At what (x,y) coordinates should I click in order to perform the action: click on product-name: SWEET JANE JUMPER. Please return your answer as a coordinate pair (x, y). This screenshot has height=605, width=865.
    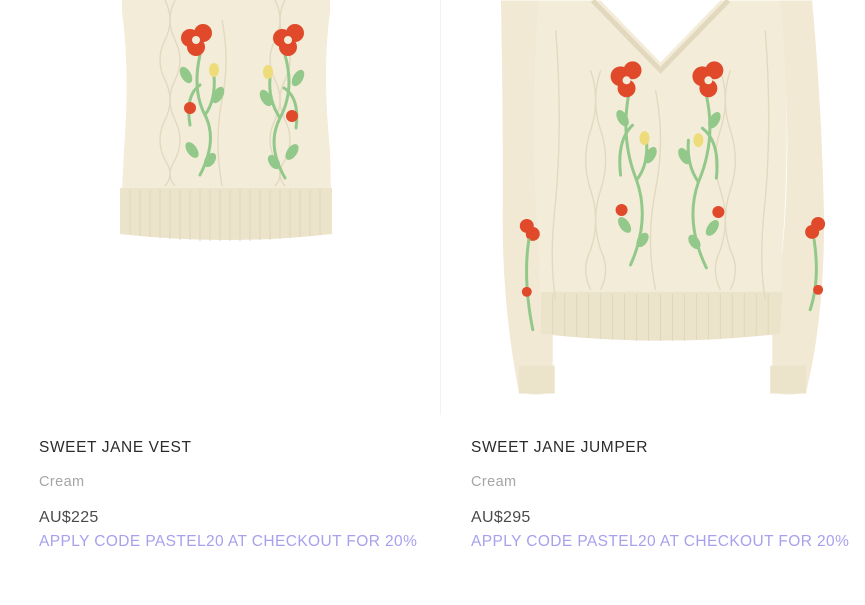
    Looking at the image, I should click on (666, 448).